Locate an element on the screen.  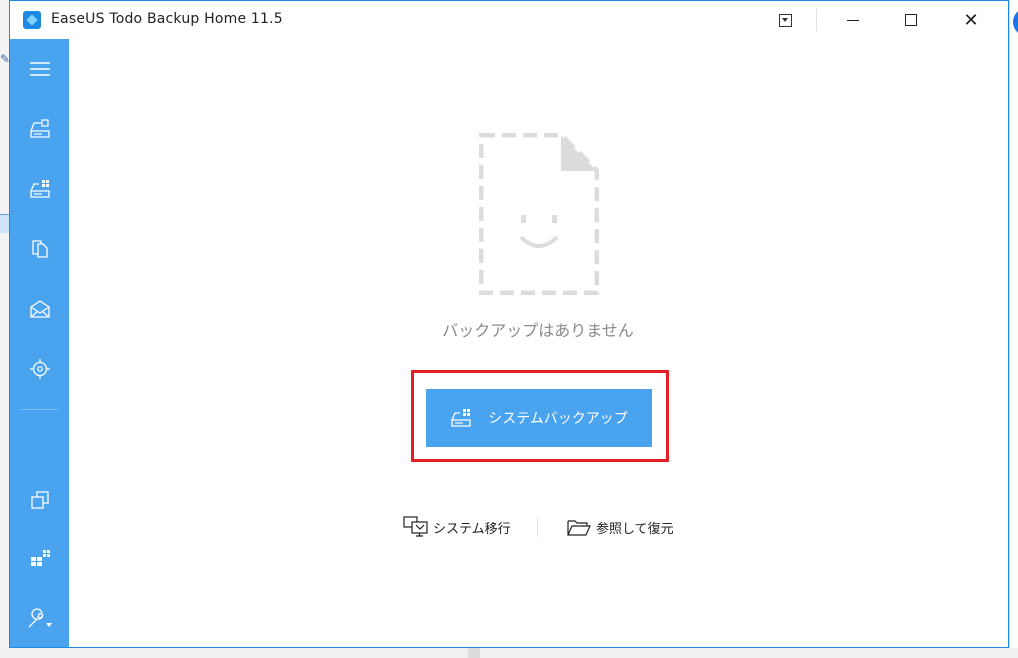
maximize-button is located at coordinates (911, 20).